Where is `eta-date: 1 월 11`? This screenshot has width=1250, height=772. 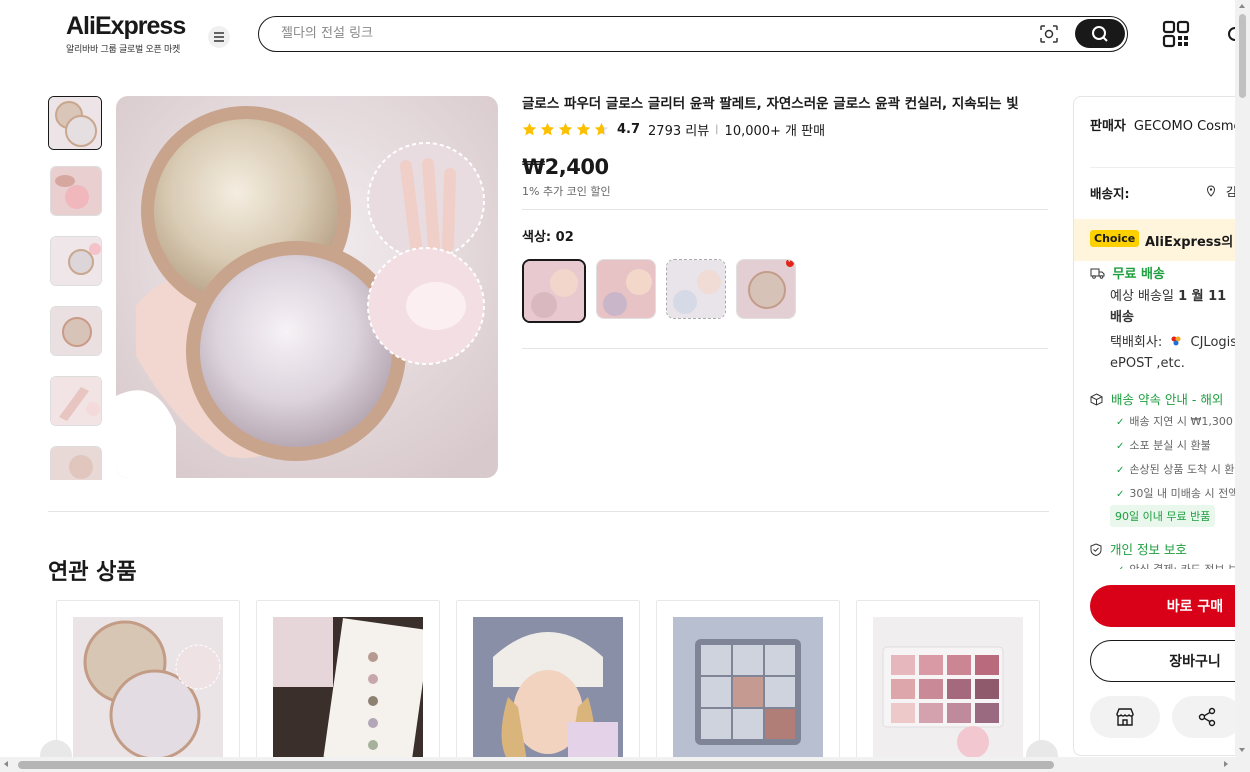
eta-date: 1 월 11 is located at coordinates (1202, 296).